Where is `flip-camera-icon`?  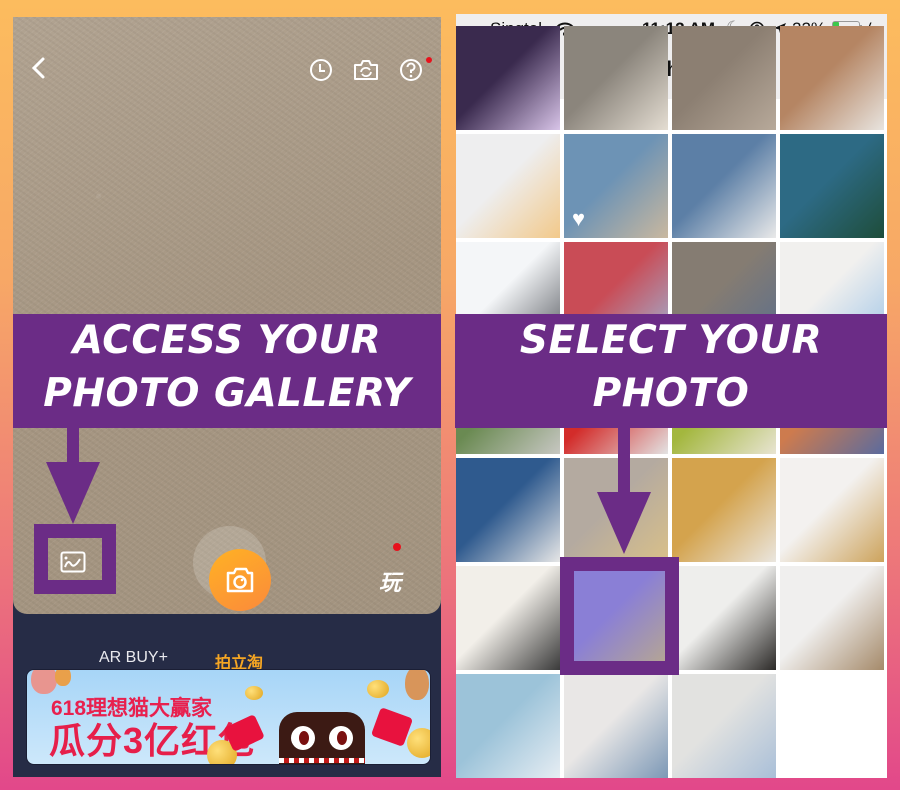 flip-camera-icon is located at coordinates (366, 70).